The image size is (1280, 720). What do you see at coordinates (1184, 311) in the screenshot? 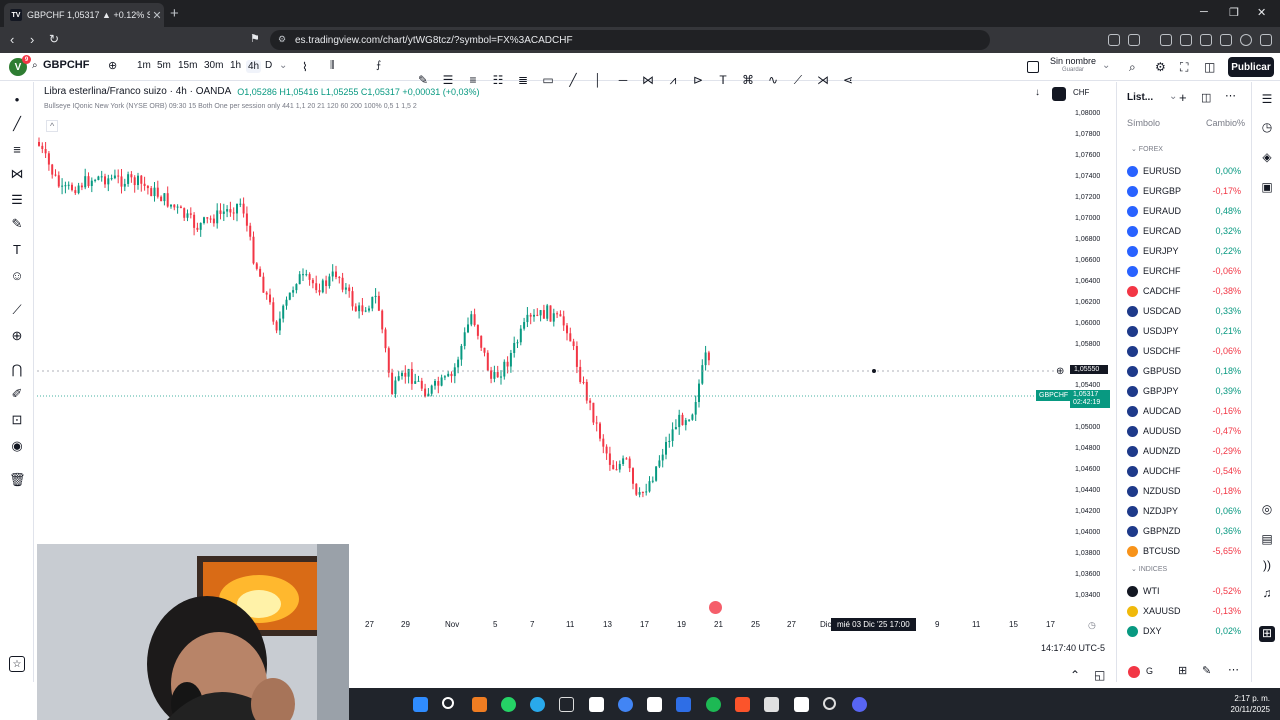
I see `watchlist-row: USDCAD 0,33%` at bounding box center [1184, 311].